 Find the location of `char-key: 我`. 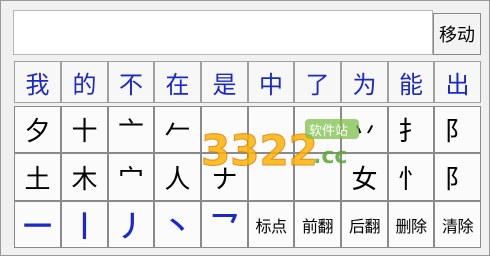

char-key: 我 is located at coordinates (37, 82).